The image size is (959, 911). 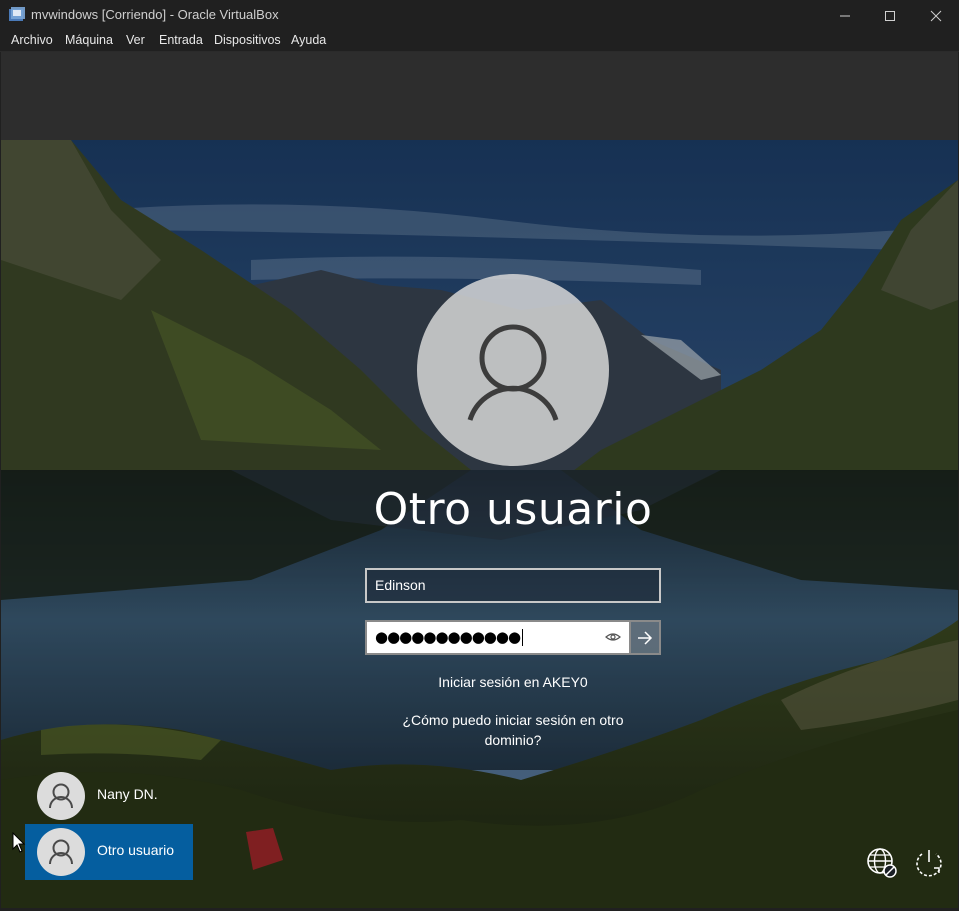 I want to click on user-tile-label: Nany DN., so click(x=127, y=794).